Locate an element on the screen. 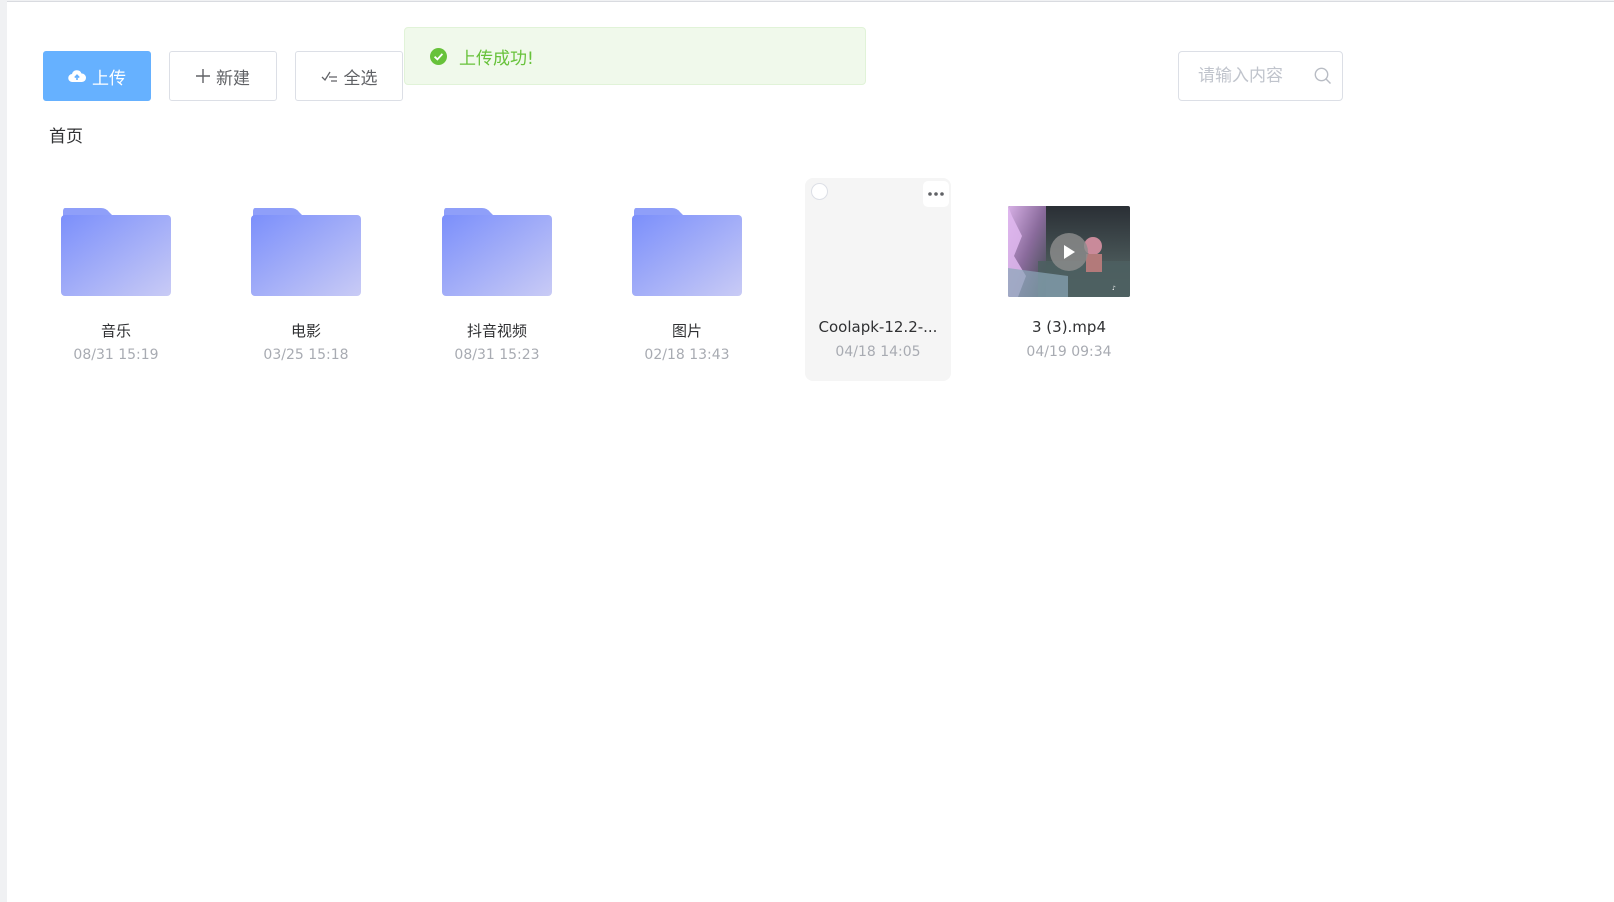 This screenshot has width=1614, height=902. search-input is located at coordinates (1244, 76).